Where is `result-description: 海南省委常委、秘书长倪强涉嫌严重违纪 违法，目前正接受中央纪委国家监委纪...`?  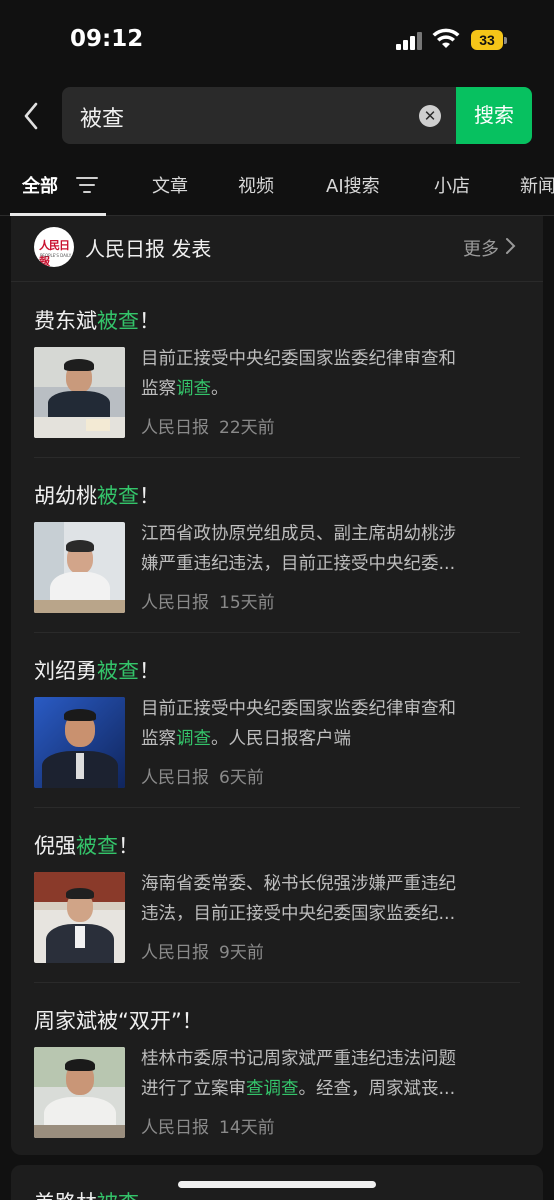
result-description: 海南省委常委、秘书长倪强涉嫌严重违纪 违法，目前正接受中央纪委国家监委纪... is located at coordinates (298, 899).